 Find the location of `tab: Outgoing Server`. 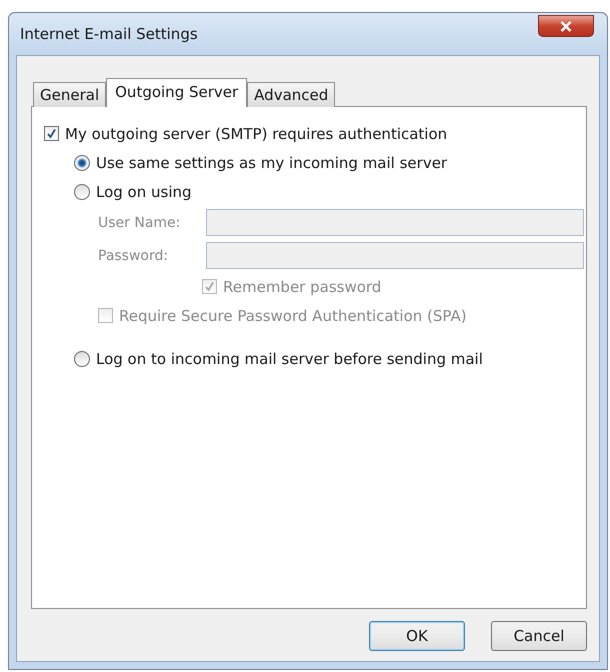

tab: Outgoing Server is located at coordinates (177, 92).